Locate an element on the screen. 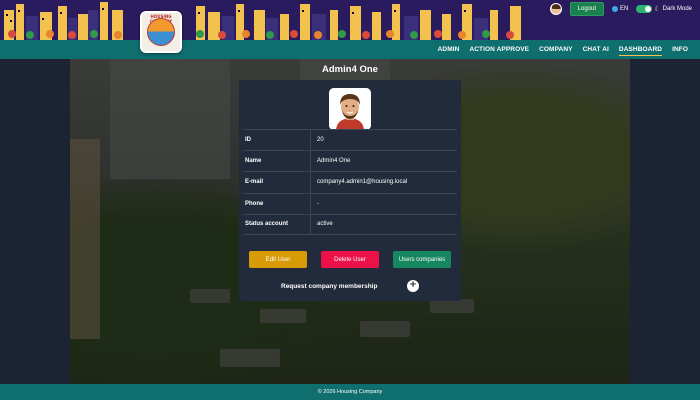  action-buttons: Edit User Delete User Users companies is located at coordinates (350, 259).